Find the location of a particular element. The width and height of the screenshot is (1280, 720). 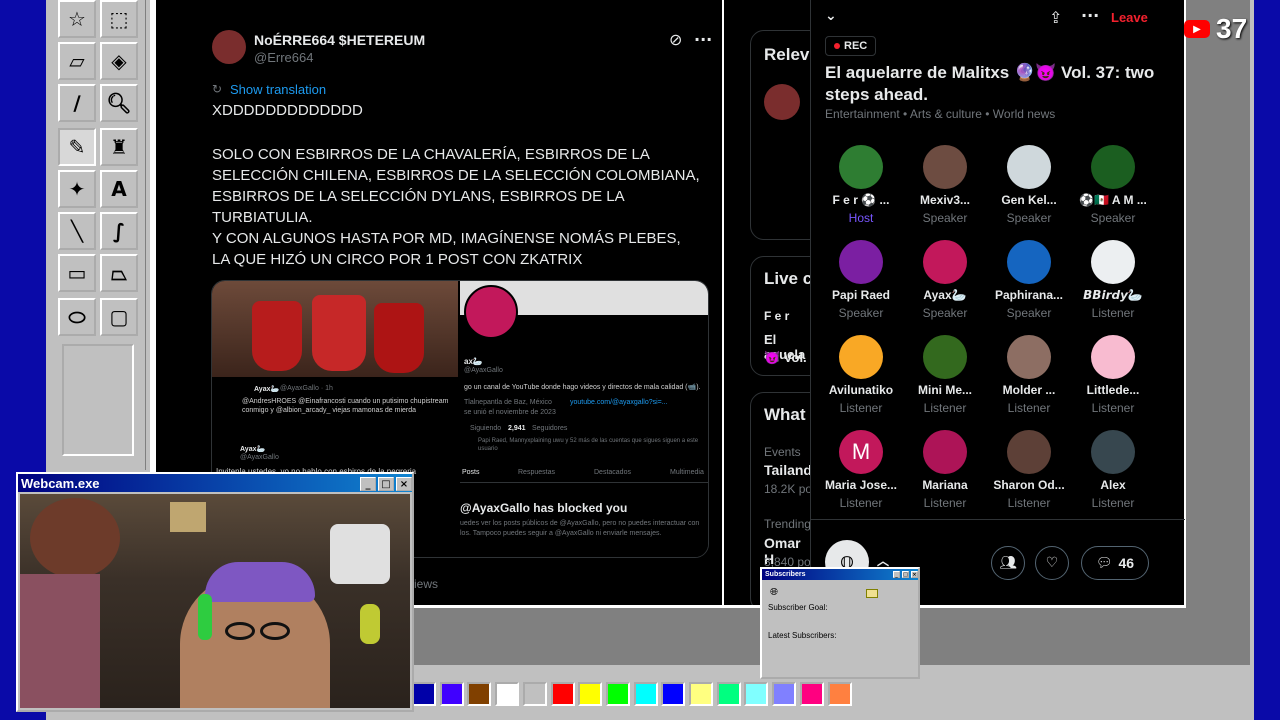

text-tool-icon: A is located at coordinates (119, 189).